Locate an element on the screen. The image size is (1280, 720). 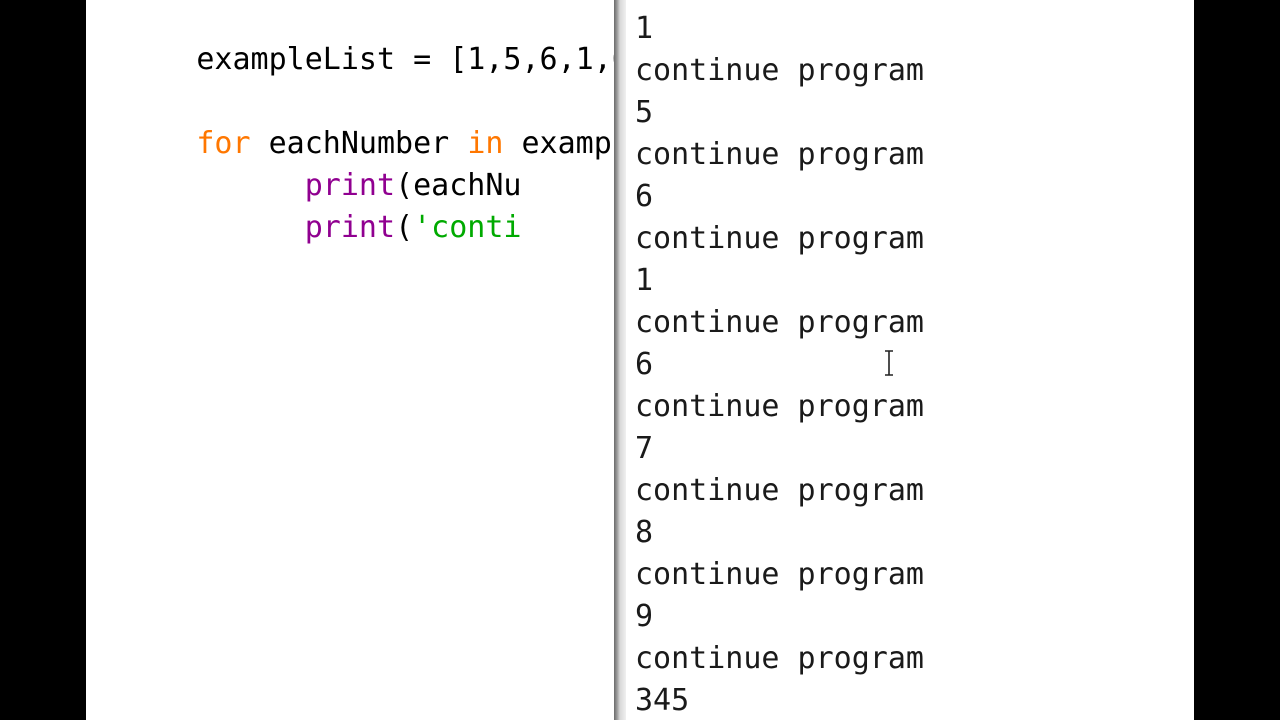
shell-output-line: 7 is located at coordinates (644, 448).